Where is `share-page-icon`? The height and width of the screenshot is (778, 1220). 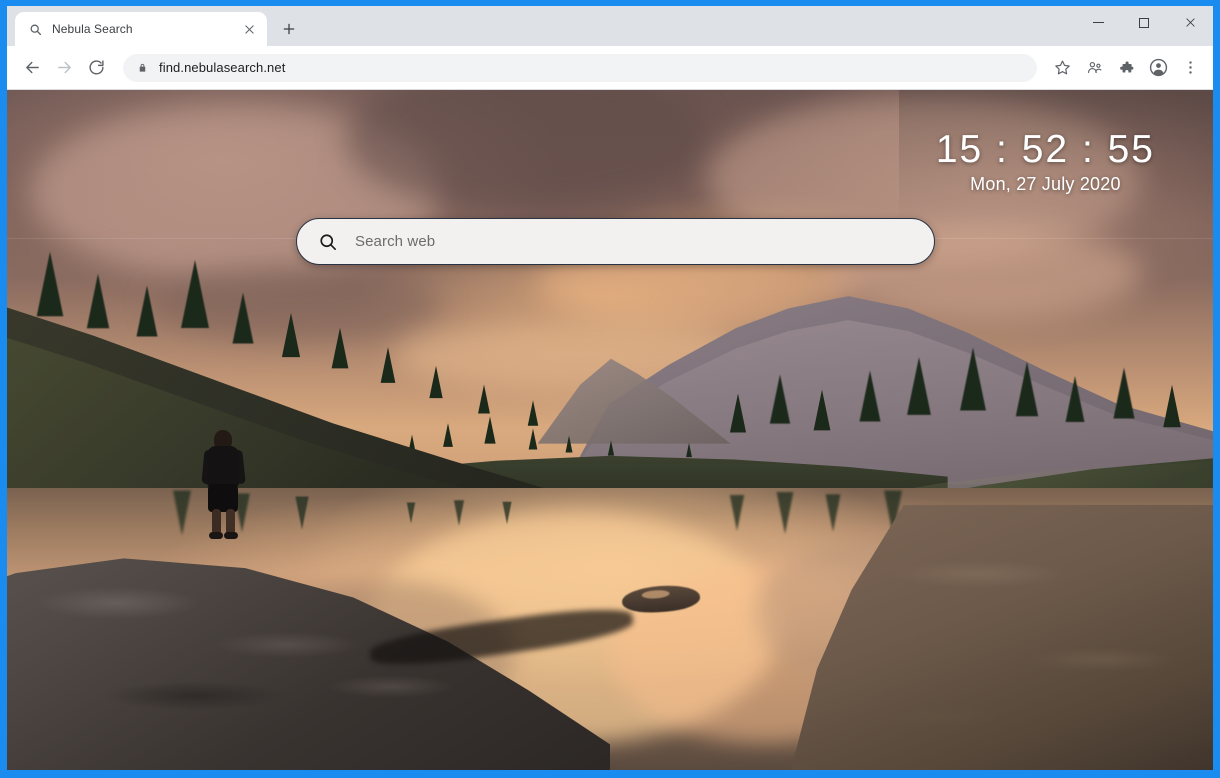
share-page-icon is located at coordinates (1094, 68).